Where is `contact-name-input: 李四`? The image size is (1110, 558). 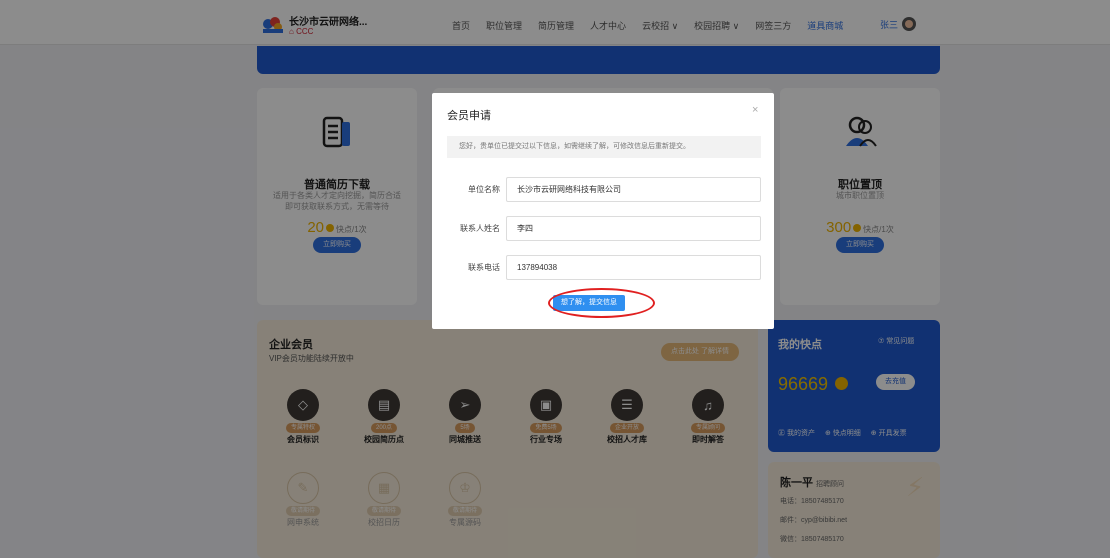
contact-name-input: 李四 is located at coordinates (633, 228).